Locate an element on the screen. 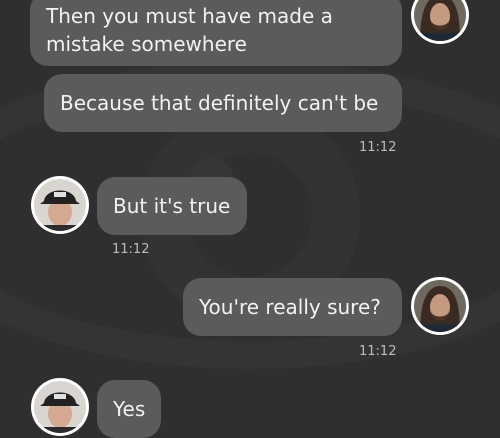  message-text: Yes is located at coordinates (129, 409).